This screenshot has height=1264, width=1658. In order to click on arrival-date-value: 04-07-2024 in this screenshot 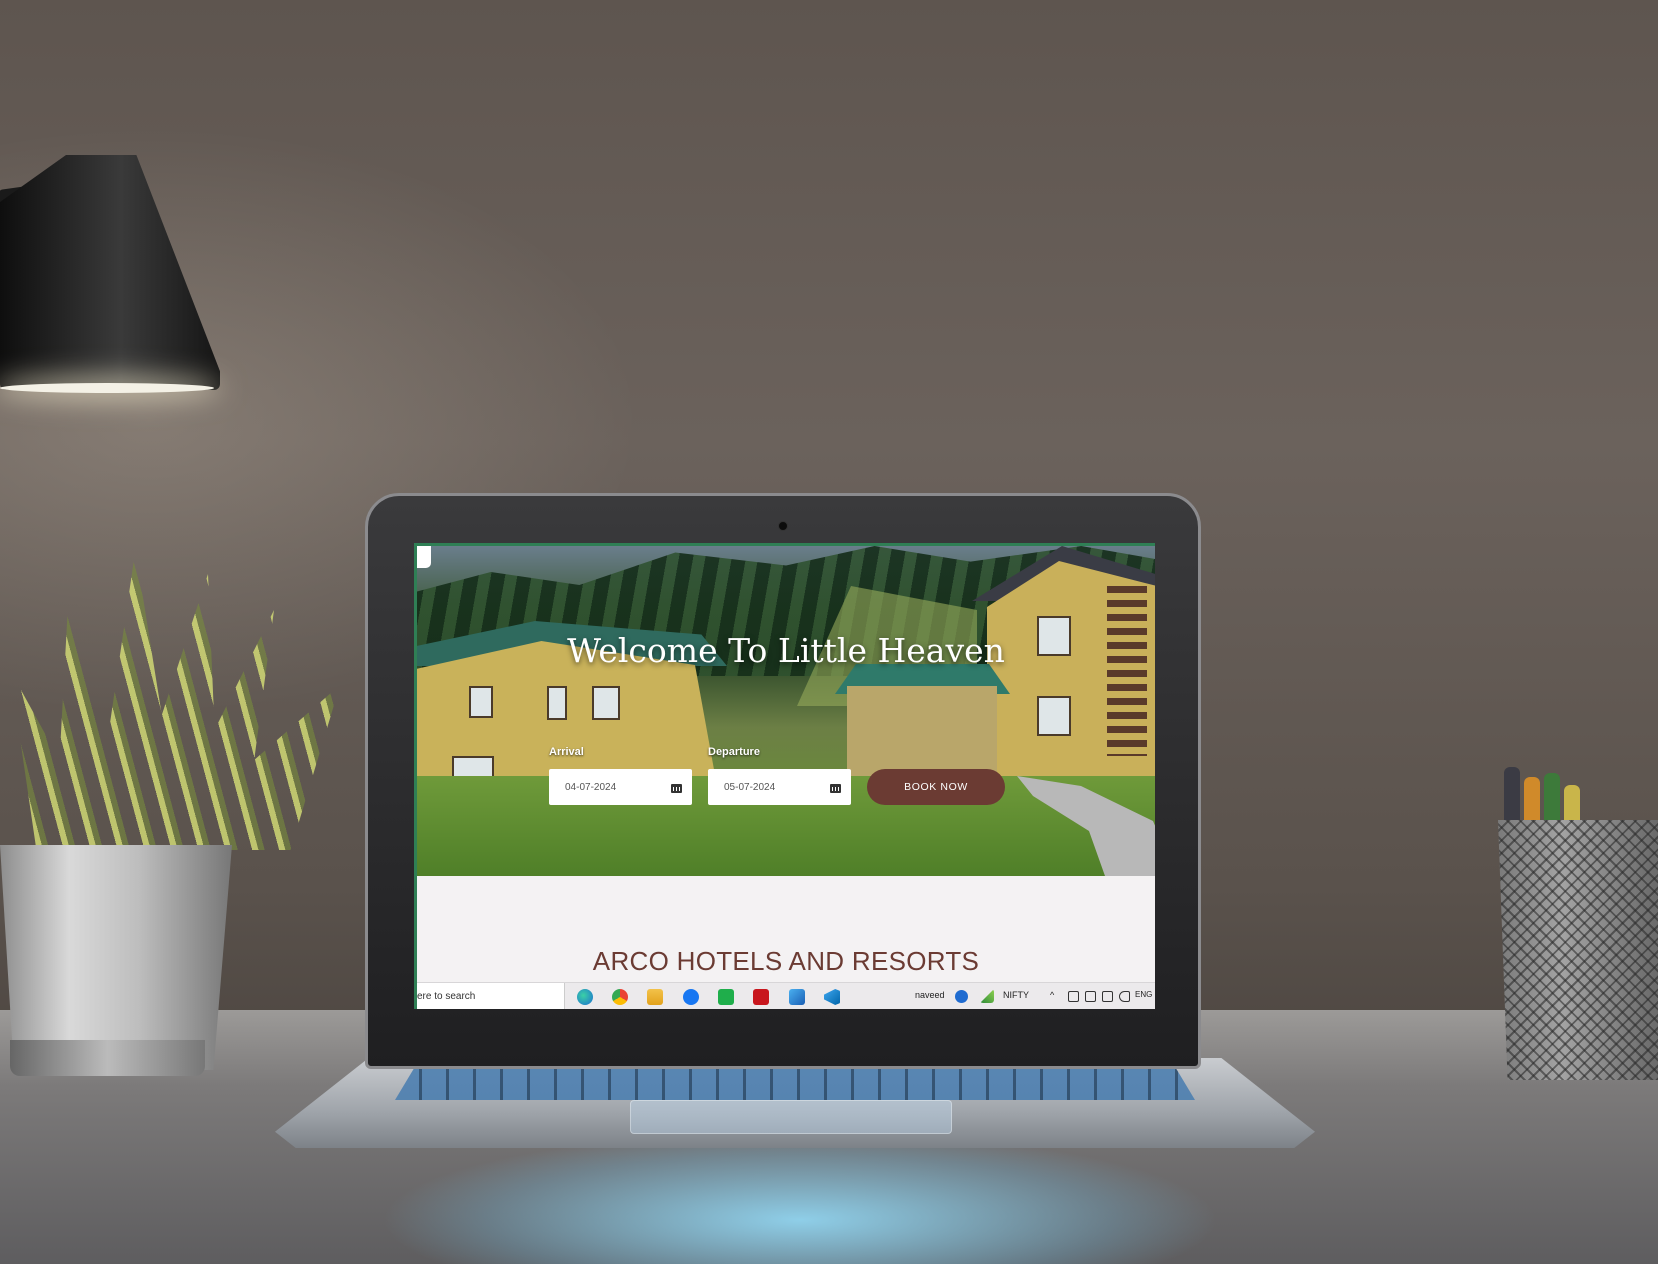, I will do `click(591, 787)`.